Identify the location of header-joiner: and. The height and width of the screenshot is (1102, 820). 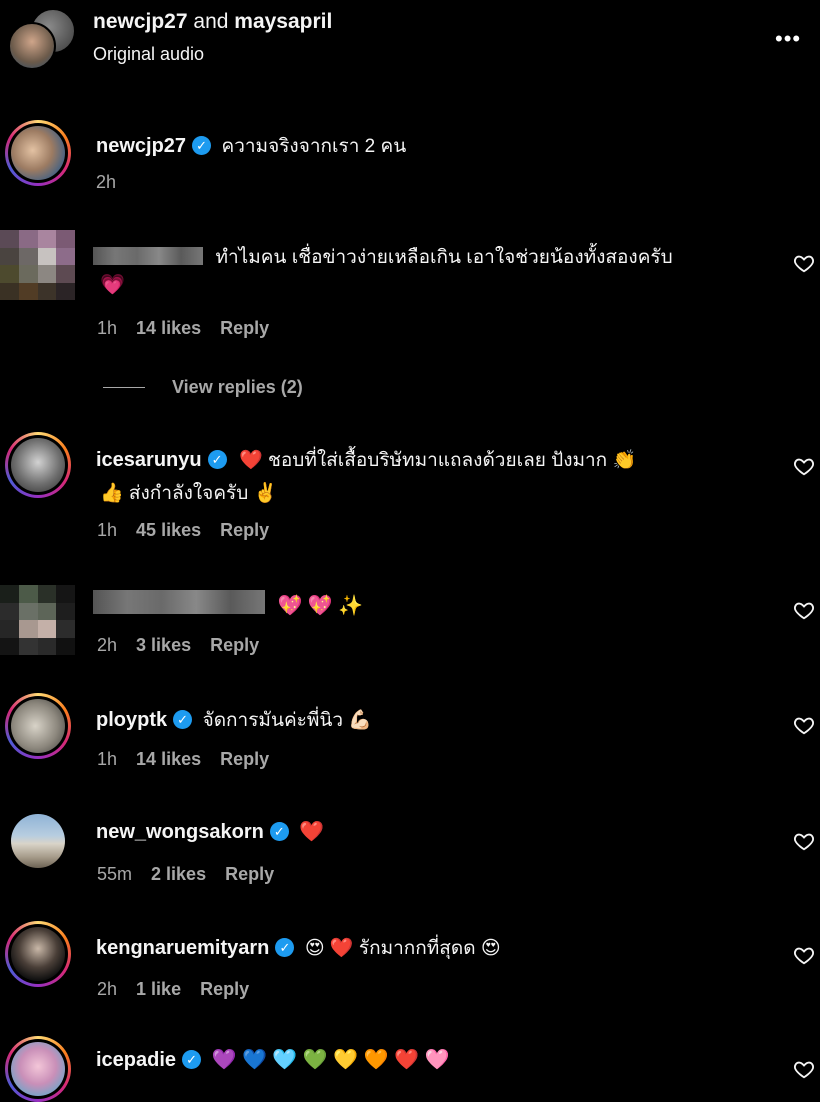
(211, 21).